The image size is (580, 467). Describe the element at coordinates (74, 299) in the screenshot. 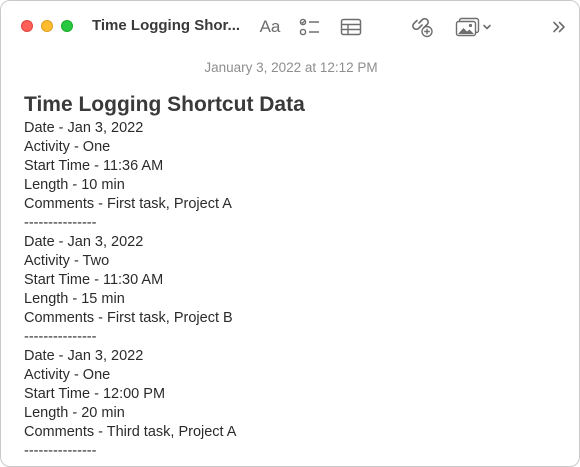

I see `note-line: Length - 15 min` at that location.